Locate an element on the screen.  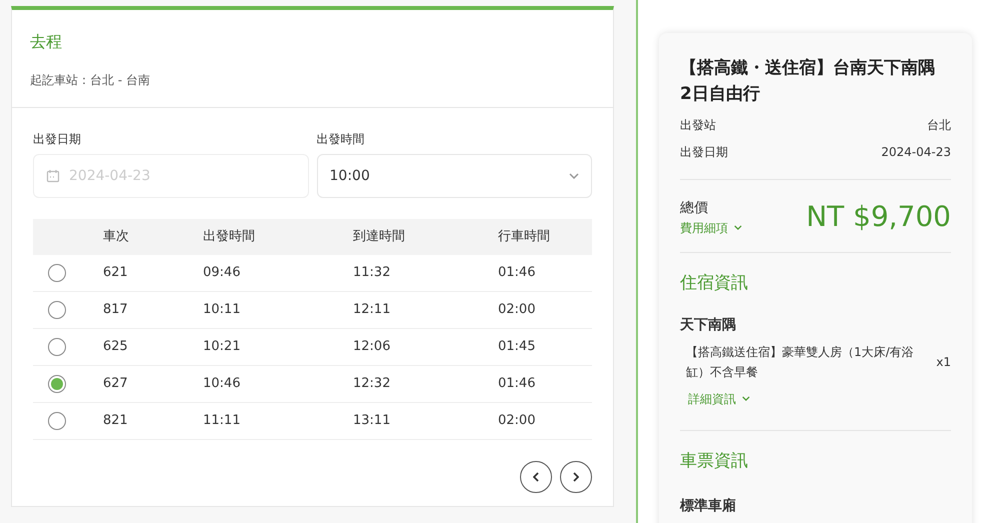
detail-value: 台北 is located at coordinates (939, 125).